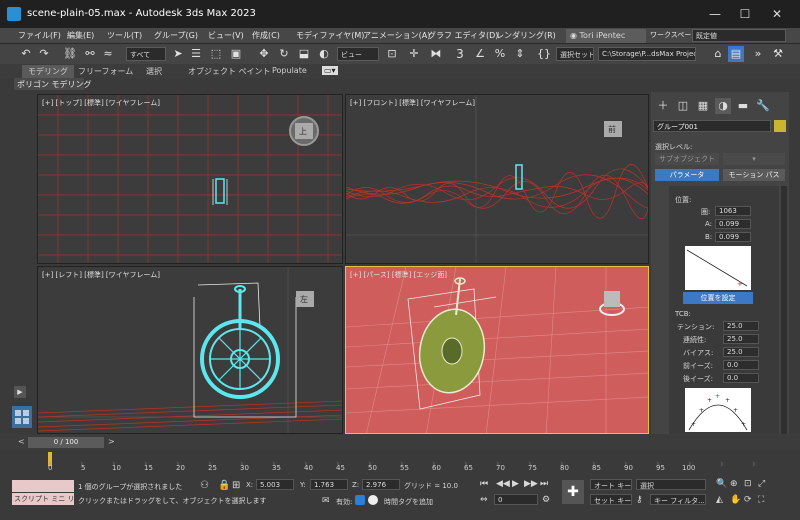 The image size is (800, 520). What do you see at coordinates (226, 35) in the screenshot?
I see `menu-view: ビュー(V)` at bounding box center [226, 35].